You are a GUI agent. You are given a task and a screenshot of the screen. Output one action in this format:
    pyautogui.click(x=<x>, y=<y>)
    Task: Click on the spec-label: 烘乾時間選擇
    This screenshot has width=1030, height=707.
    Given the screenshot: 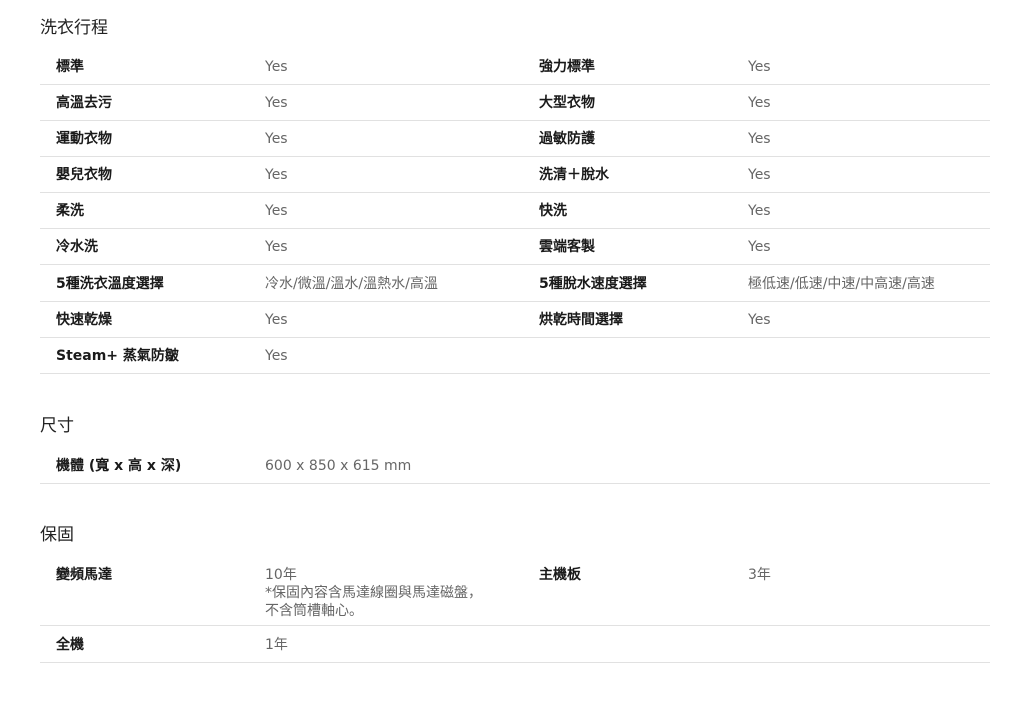 What is the action you would take?
    pyautogui.click(x=581, y=320)
    